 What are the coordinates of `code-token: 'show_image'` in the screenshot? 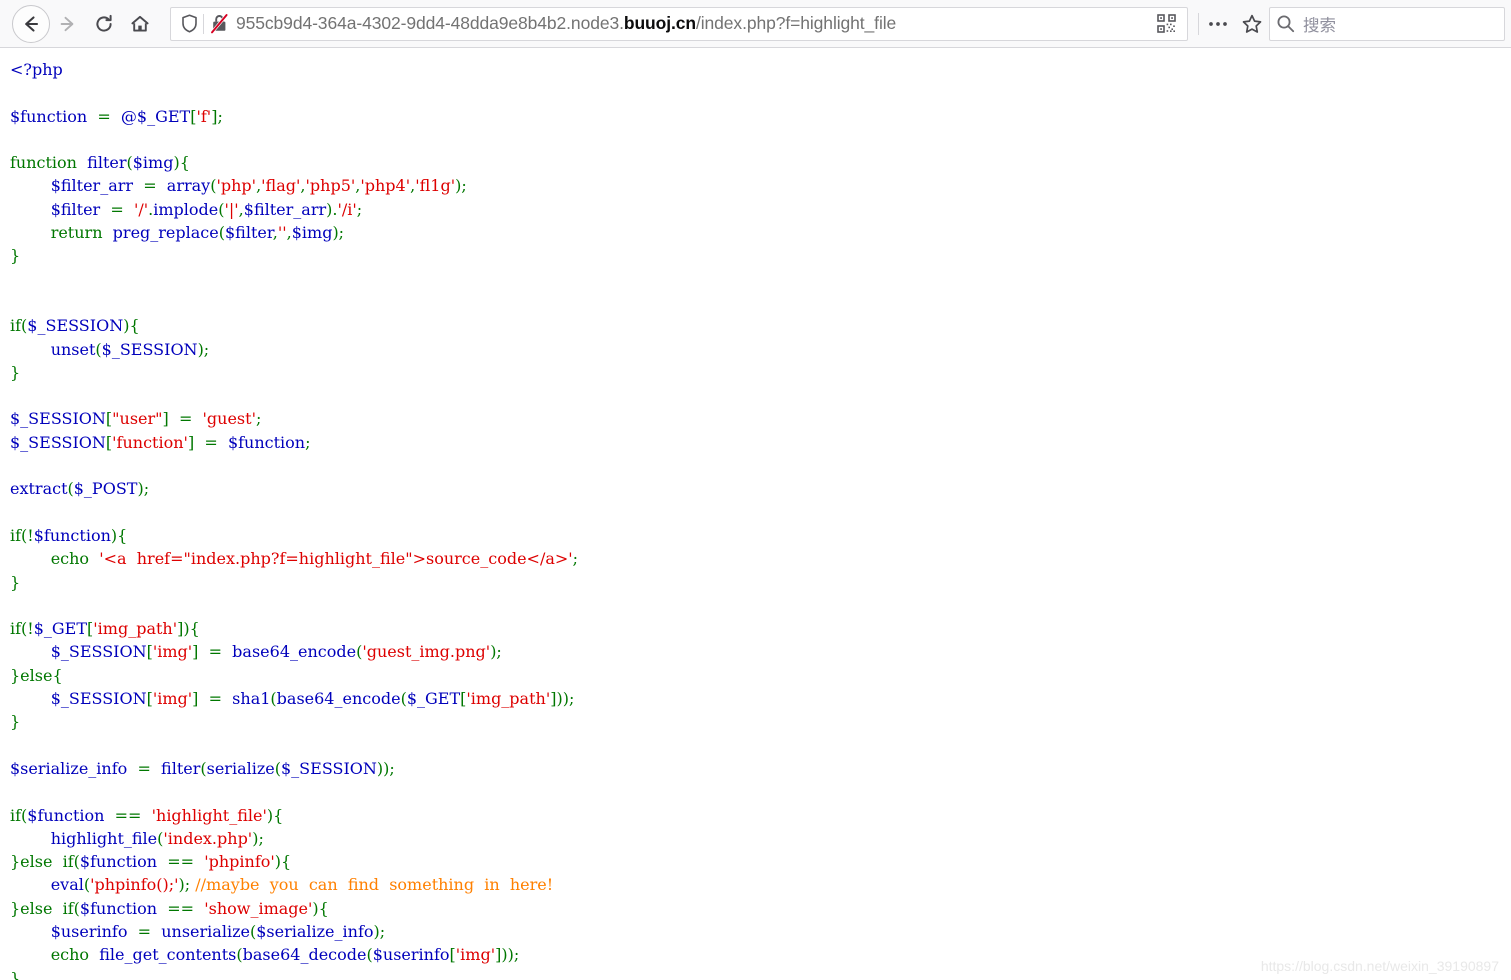 It's located at (258, 908).